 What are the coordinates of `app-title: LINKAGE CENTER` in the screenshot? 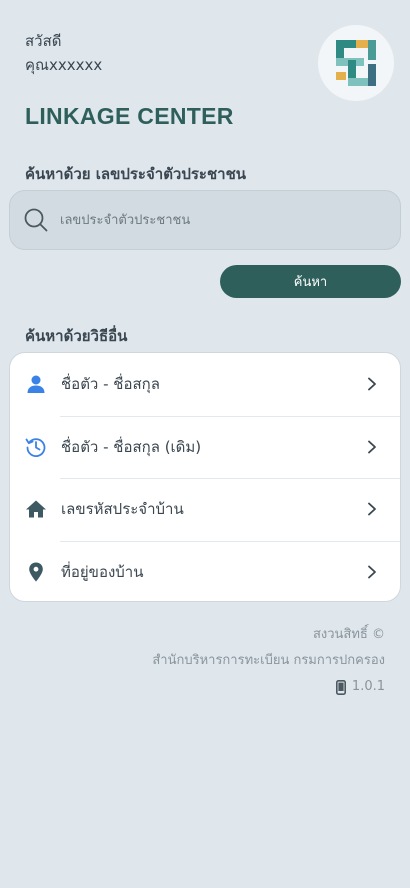 It's located at (129, 116).